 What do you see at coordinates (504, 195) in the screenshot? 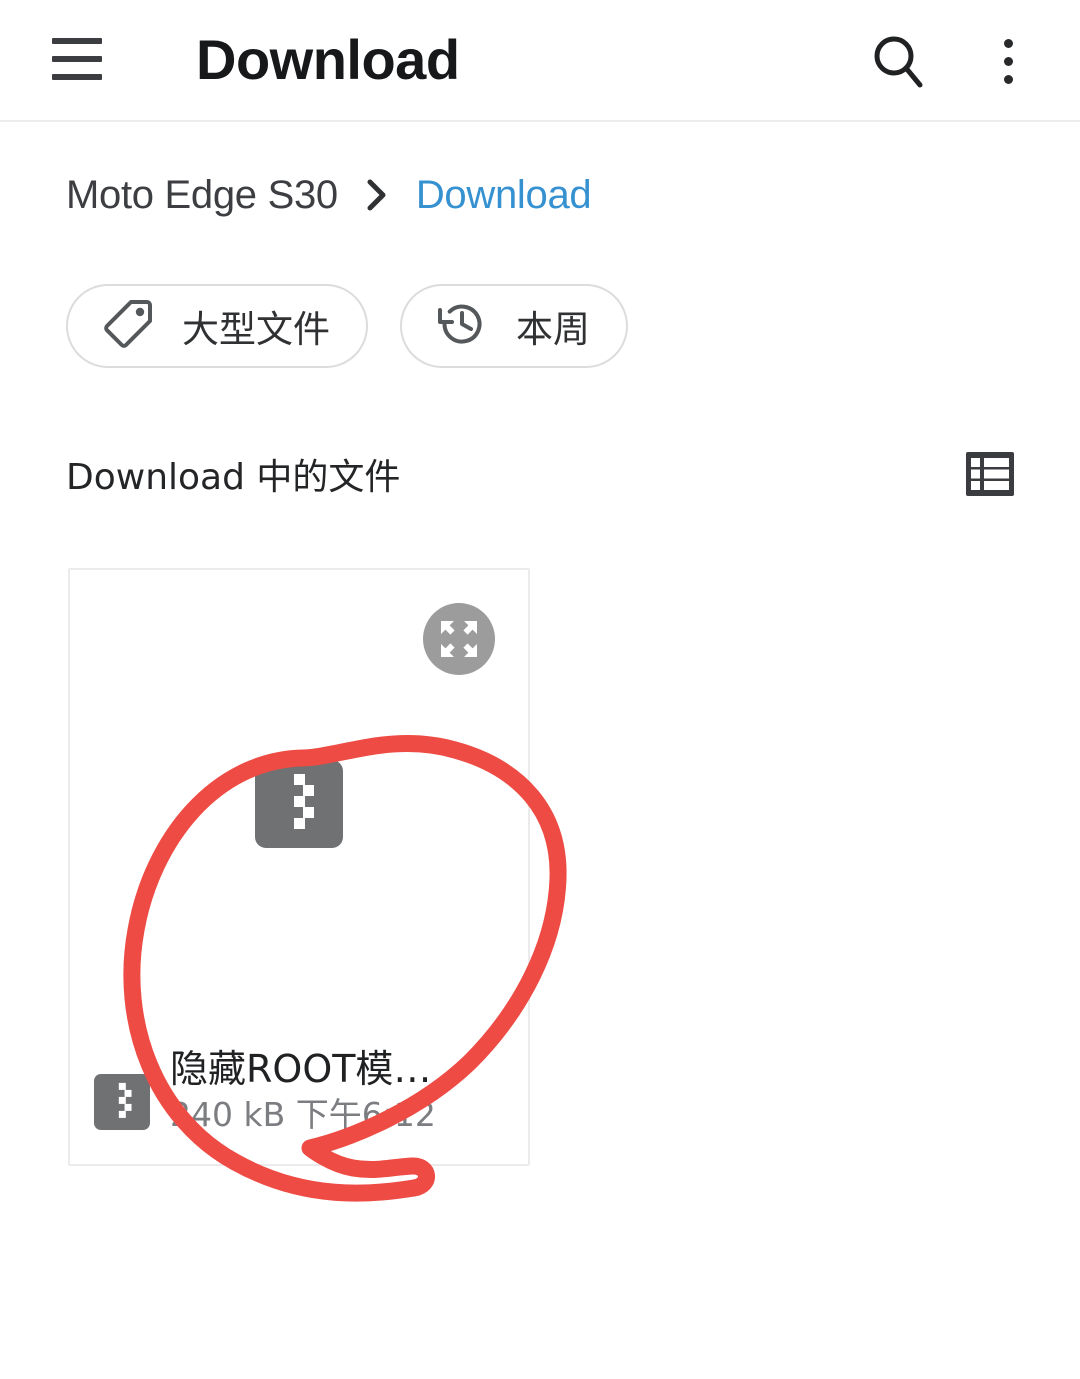
I see `breadcrumb-item-download: Download` at bounding box center [504, 195].